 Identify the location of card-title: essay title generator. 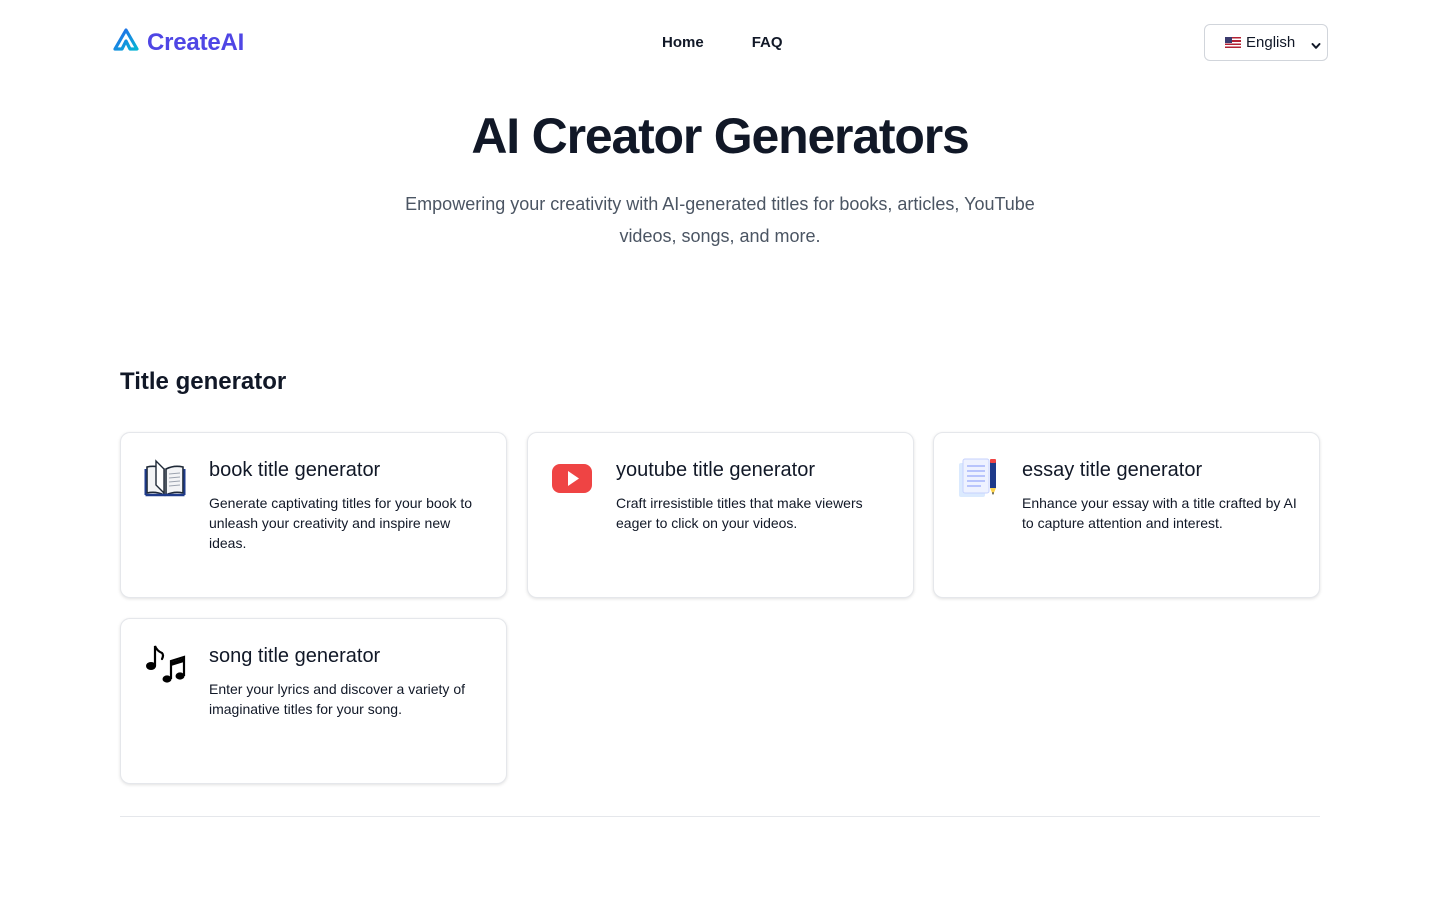
(1112, 470).